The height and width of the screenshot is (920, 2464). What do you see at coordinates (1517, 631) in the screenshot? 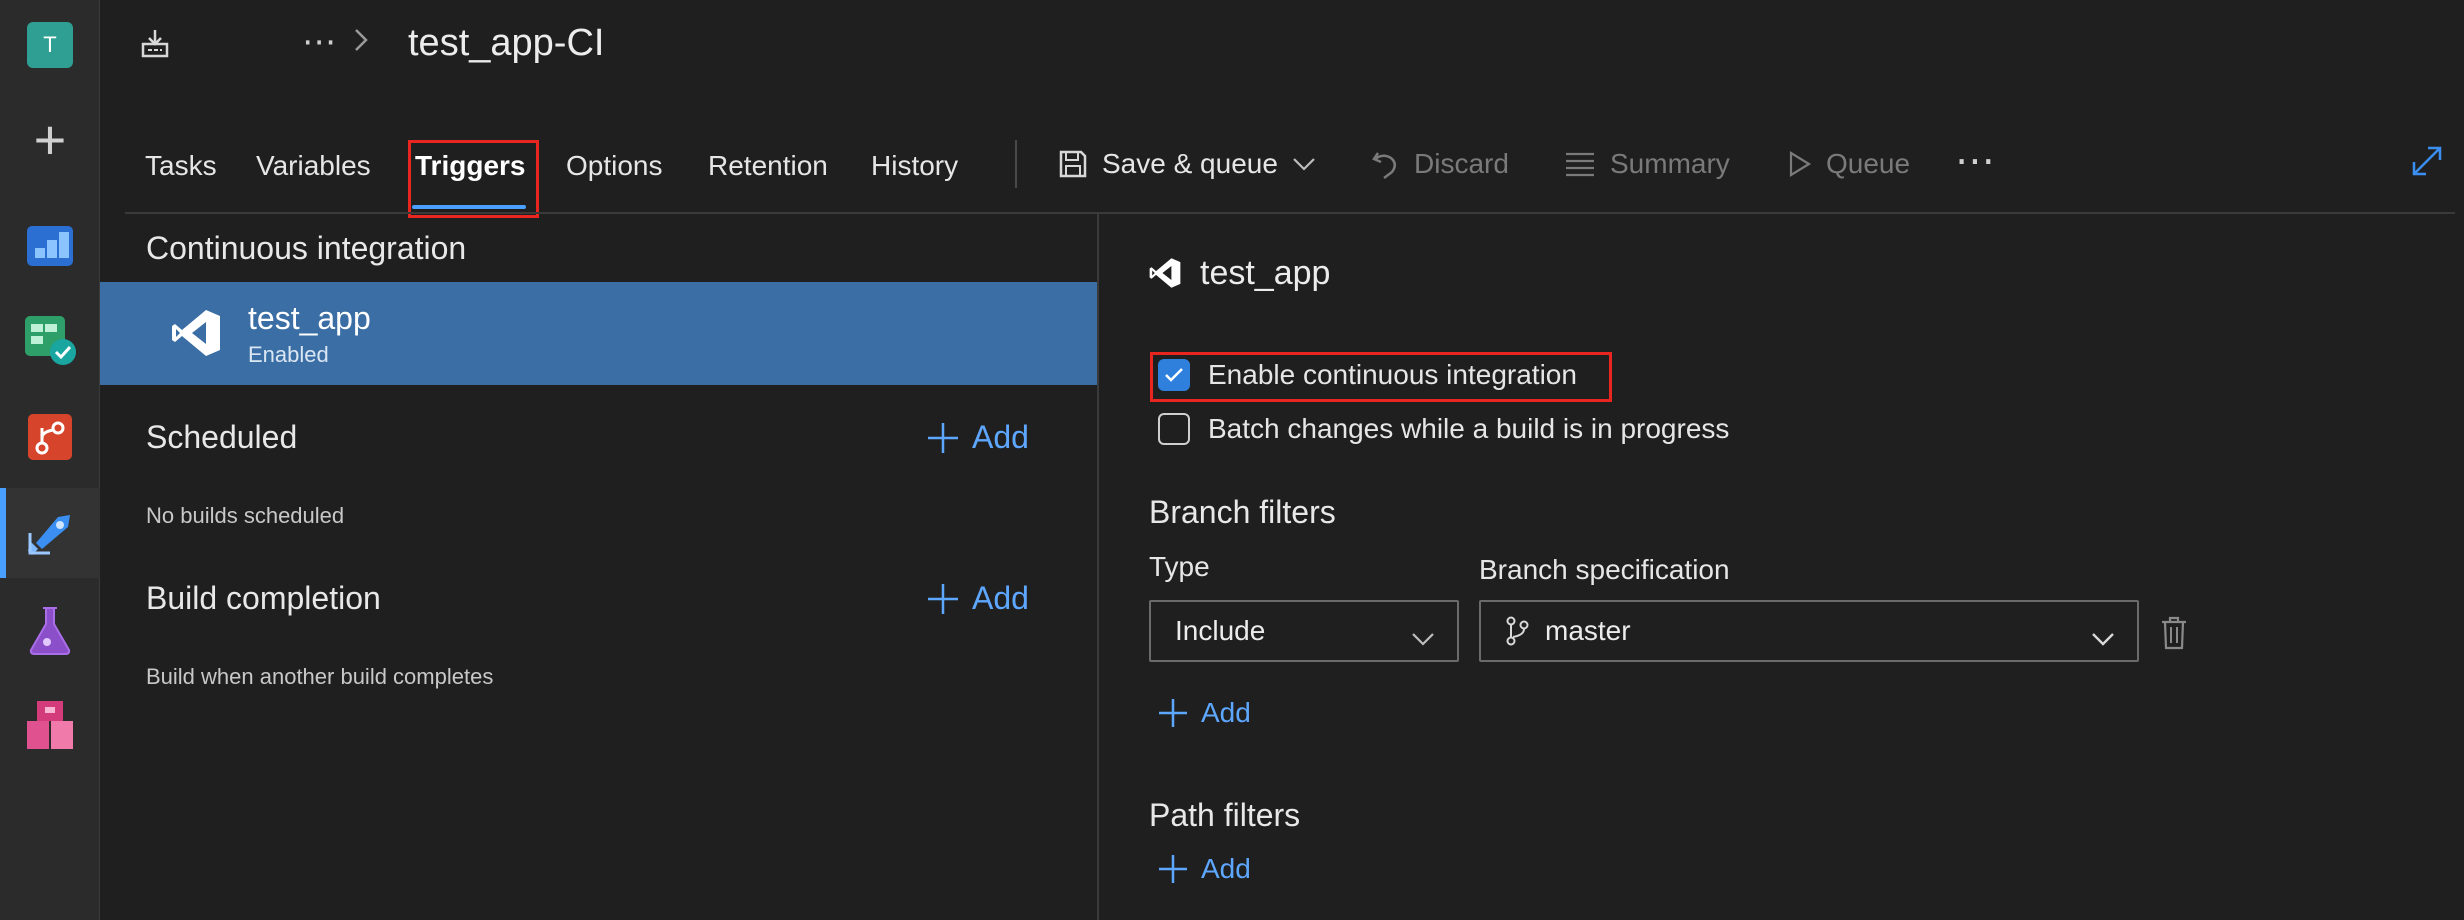
I see `branch-icon` at bounding box center [1517, 631].